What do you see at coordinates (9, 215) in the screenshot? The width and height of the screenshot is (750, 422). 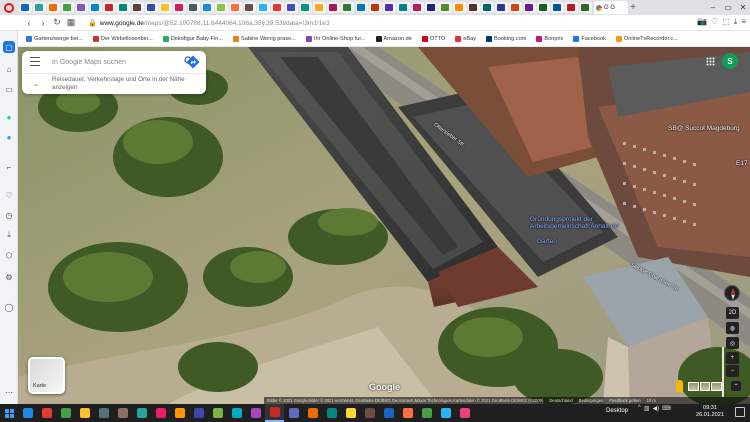 I see `history-icon: ◷` at bounding box center [9, 215].